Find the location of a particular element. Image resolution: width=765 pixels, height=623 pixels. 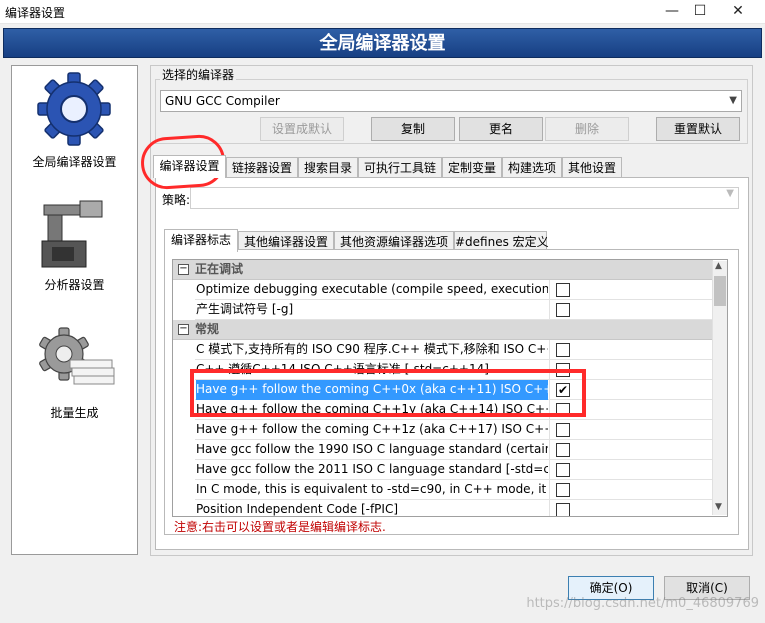

close-button: ✕ is located at coordinates (738, 12).